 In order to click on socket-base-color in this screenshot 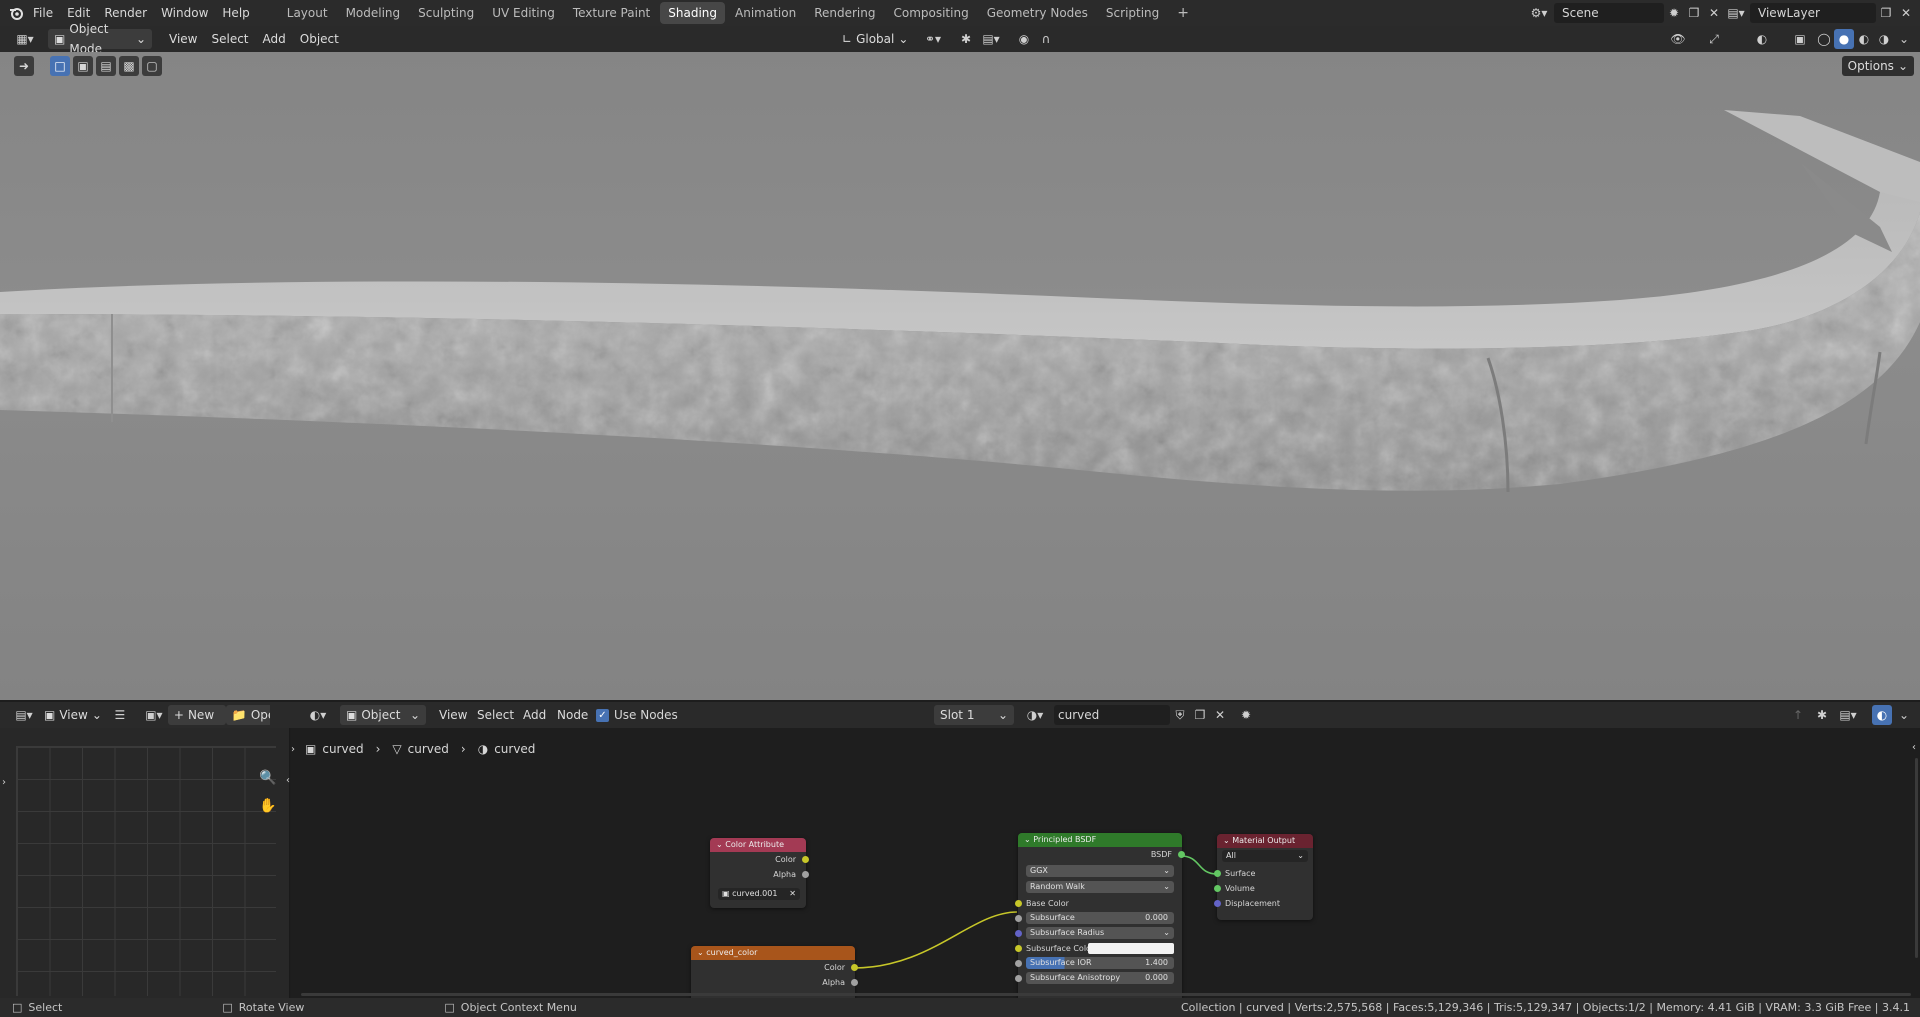, I will do `click(1018, 903)`.